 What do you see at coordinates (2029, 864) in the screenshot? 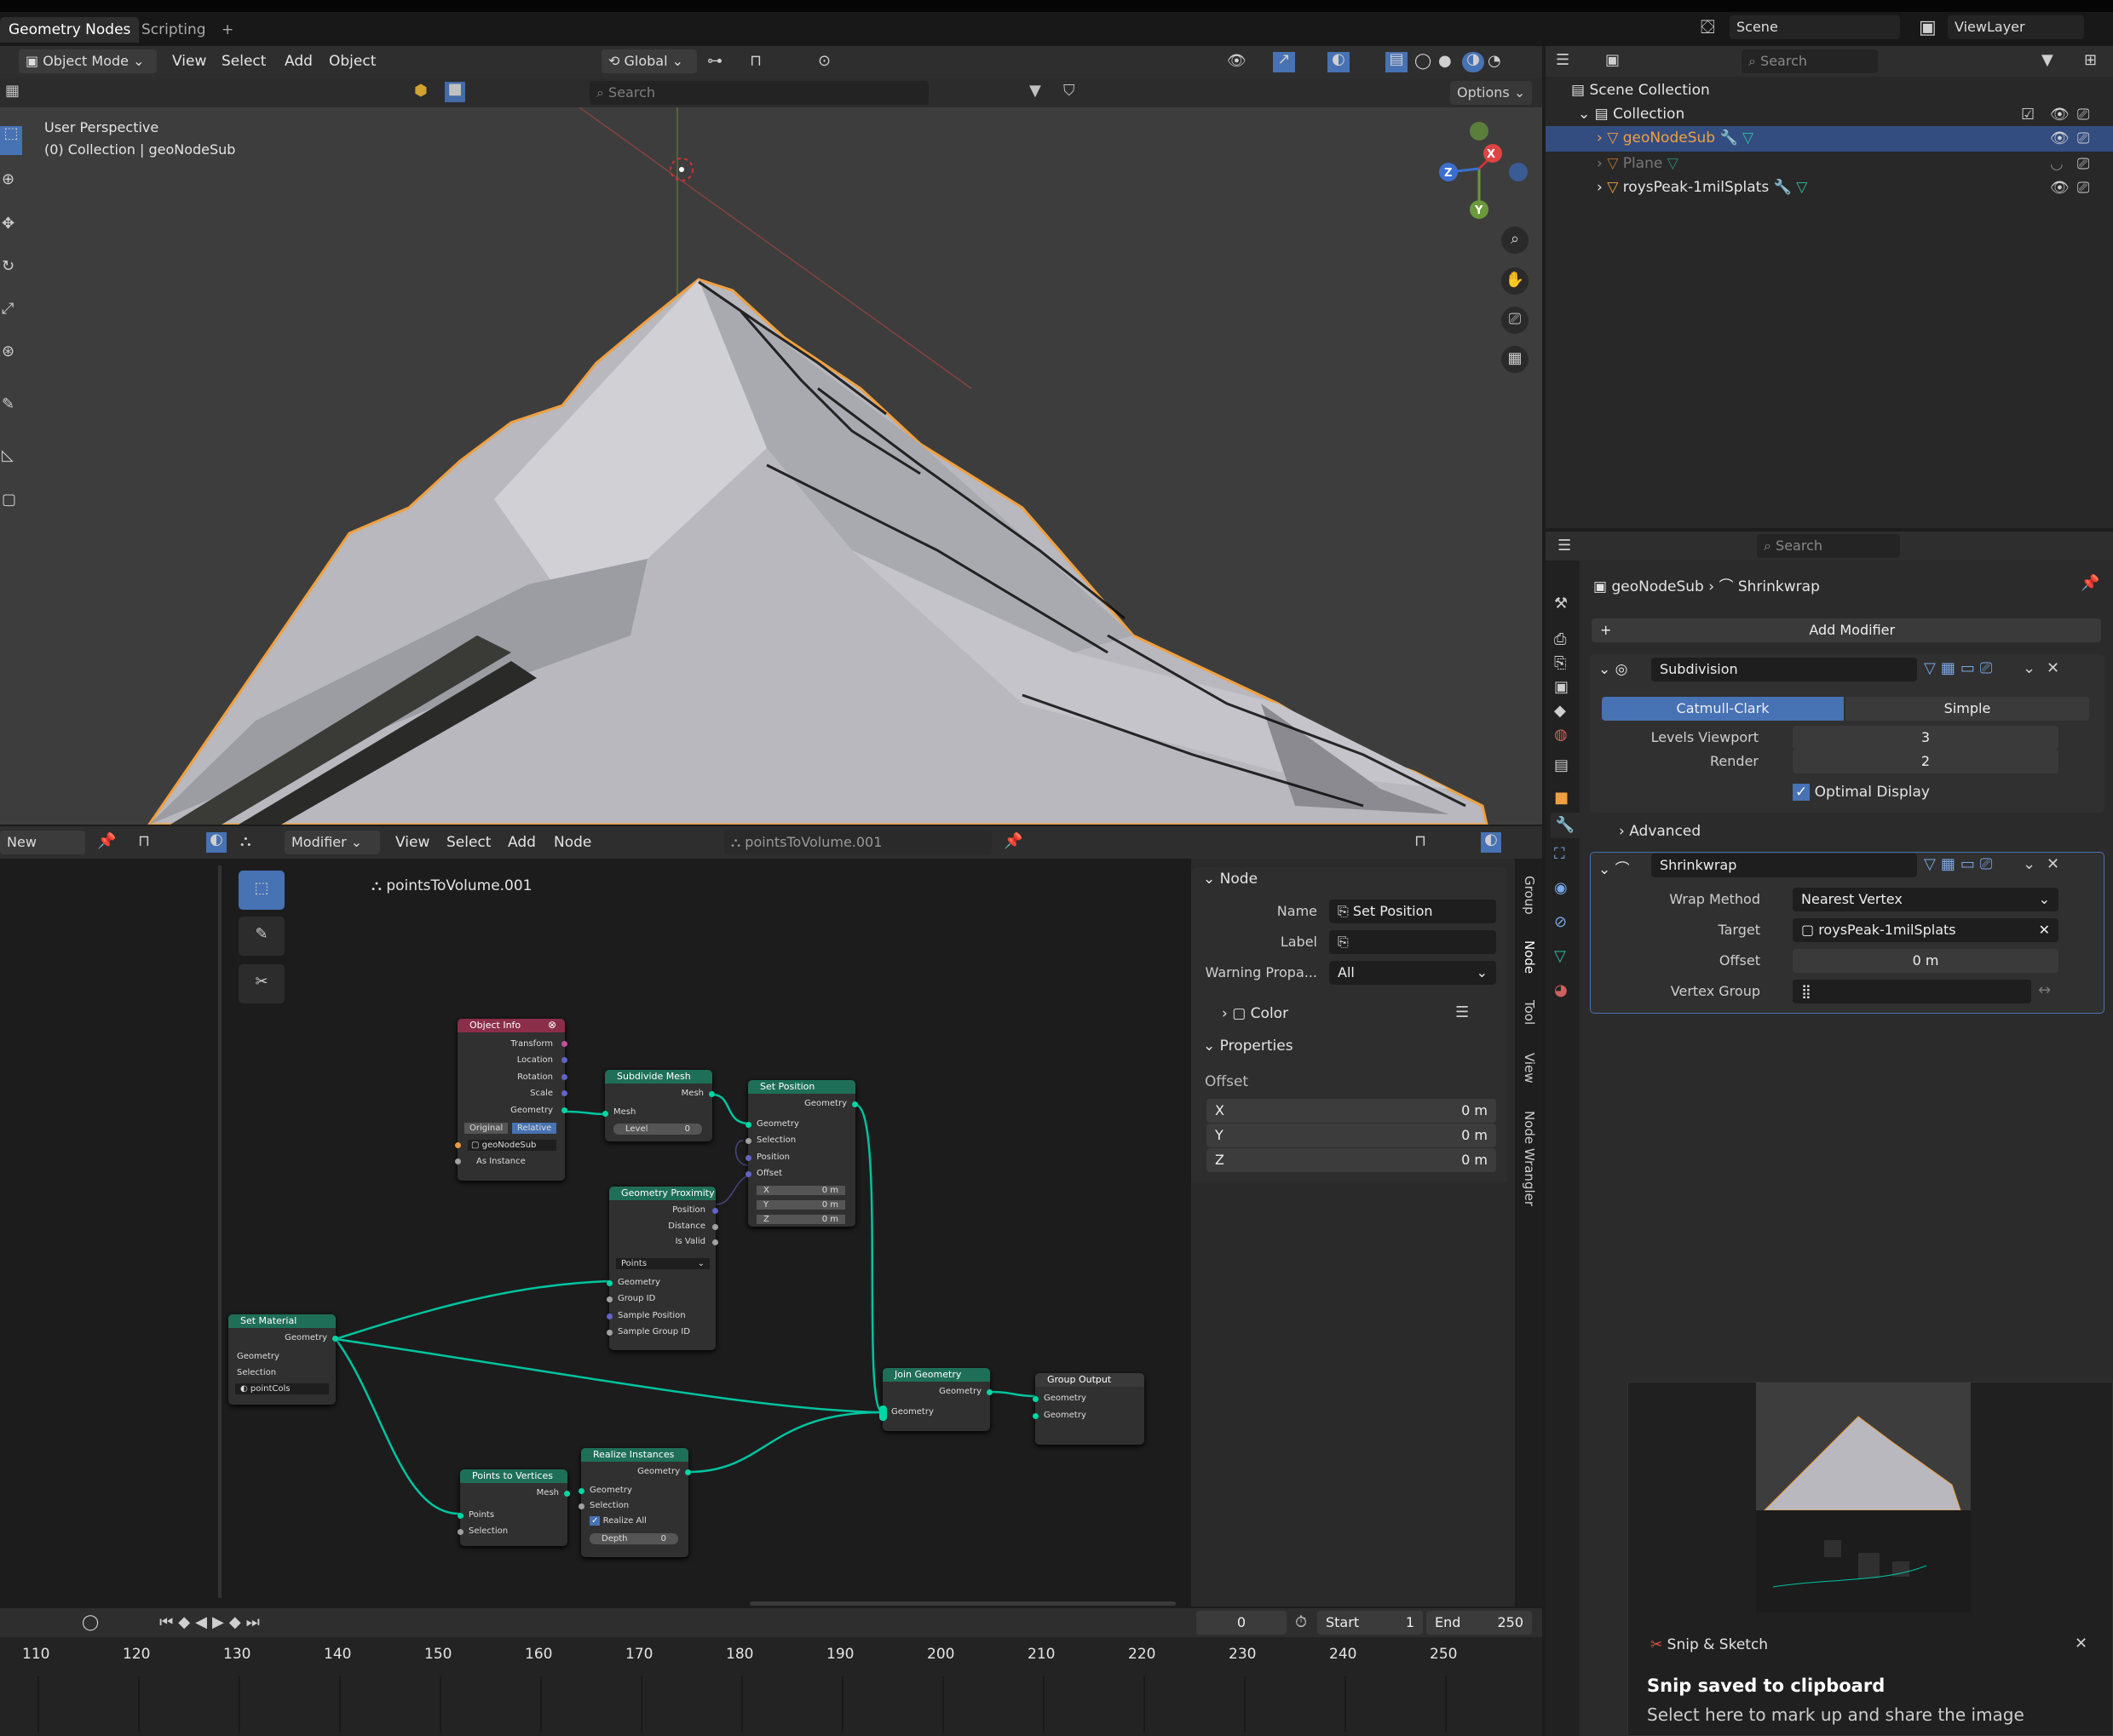
I see `chevron-down-icon: ⌄` at bounding box center [2029, 864].